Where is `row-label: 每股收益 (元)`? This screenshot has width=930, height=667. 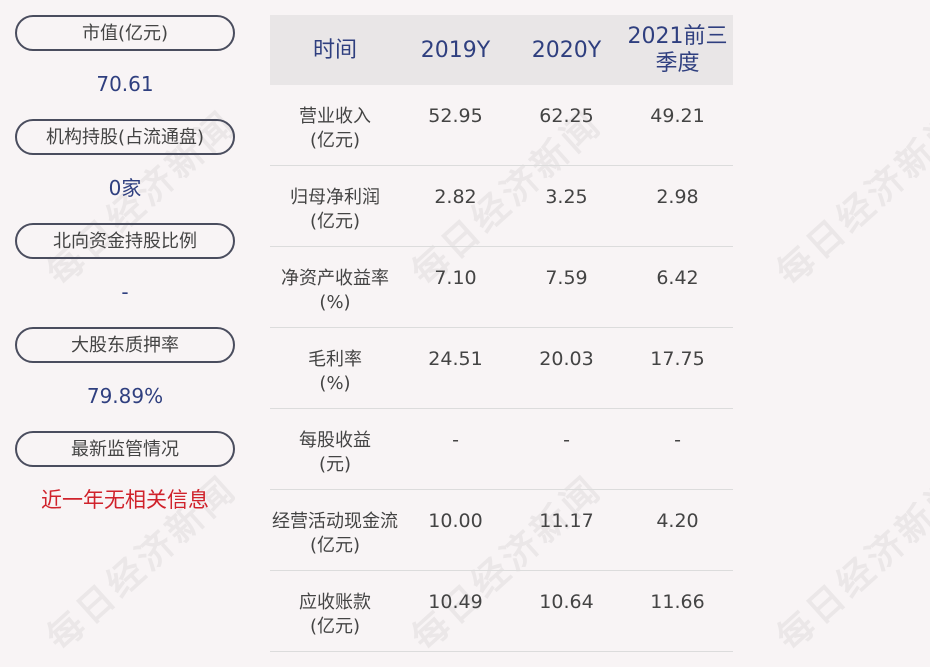
row-label: 每股收益 (元) is located at coordinates (335, 452).